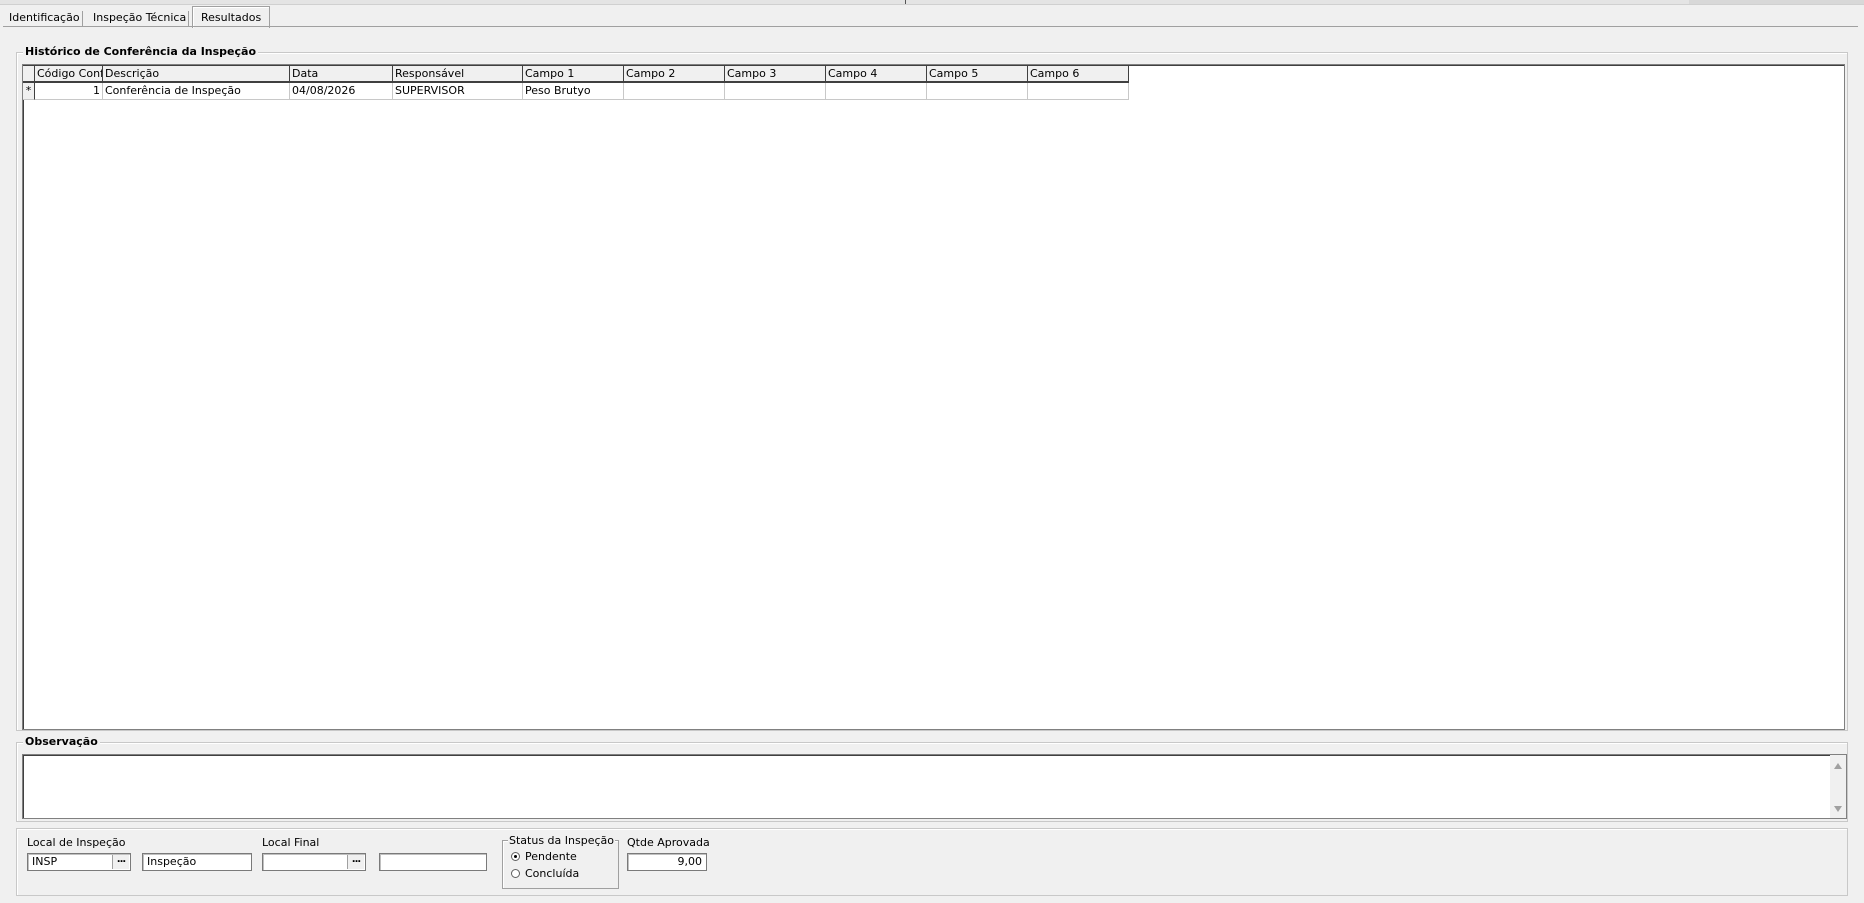  I want to click on cell-codigo: 1, so click(69, 91).